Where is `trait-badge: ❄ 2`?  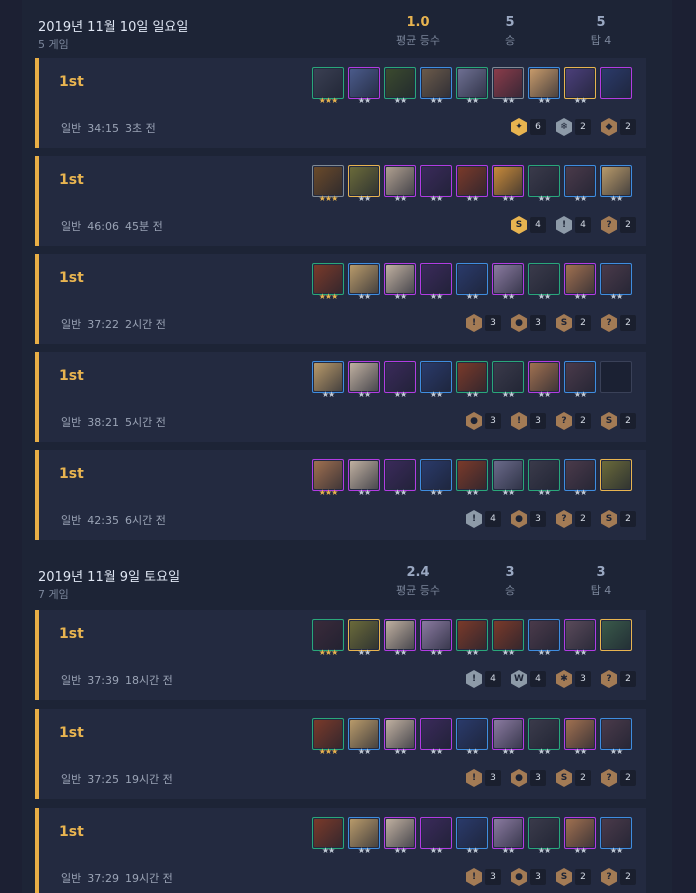 trait-badge: ❄ 2 is located at coordinates (573, 127).